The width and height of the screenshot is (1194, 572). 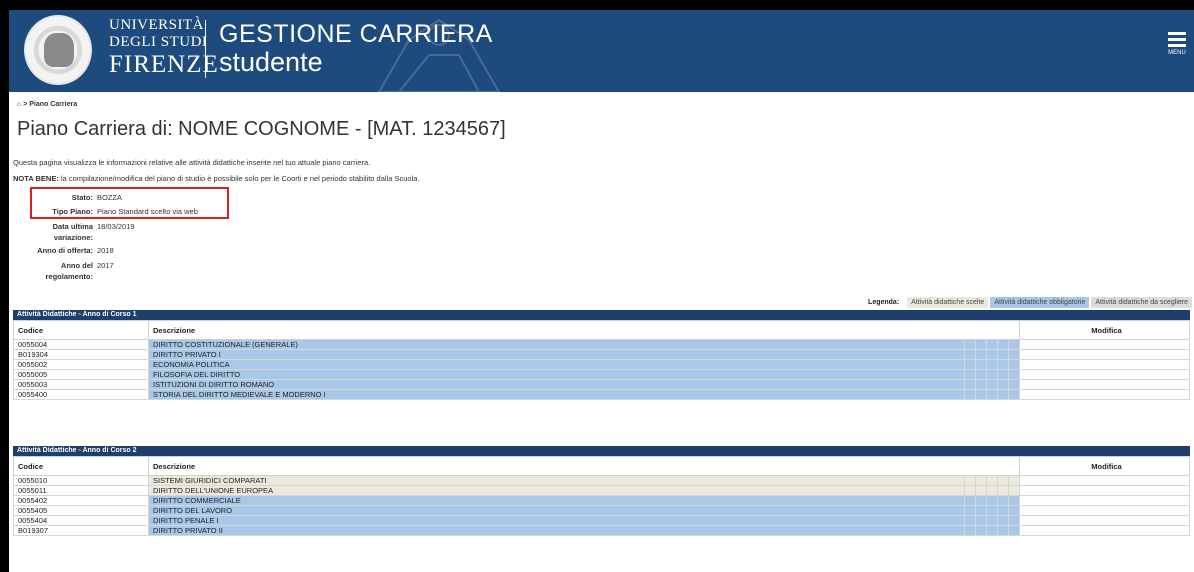 I want to click on anno-regolamento-value: 2017, so click(x=105, y=265).